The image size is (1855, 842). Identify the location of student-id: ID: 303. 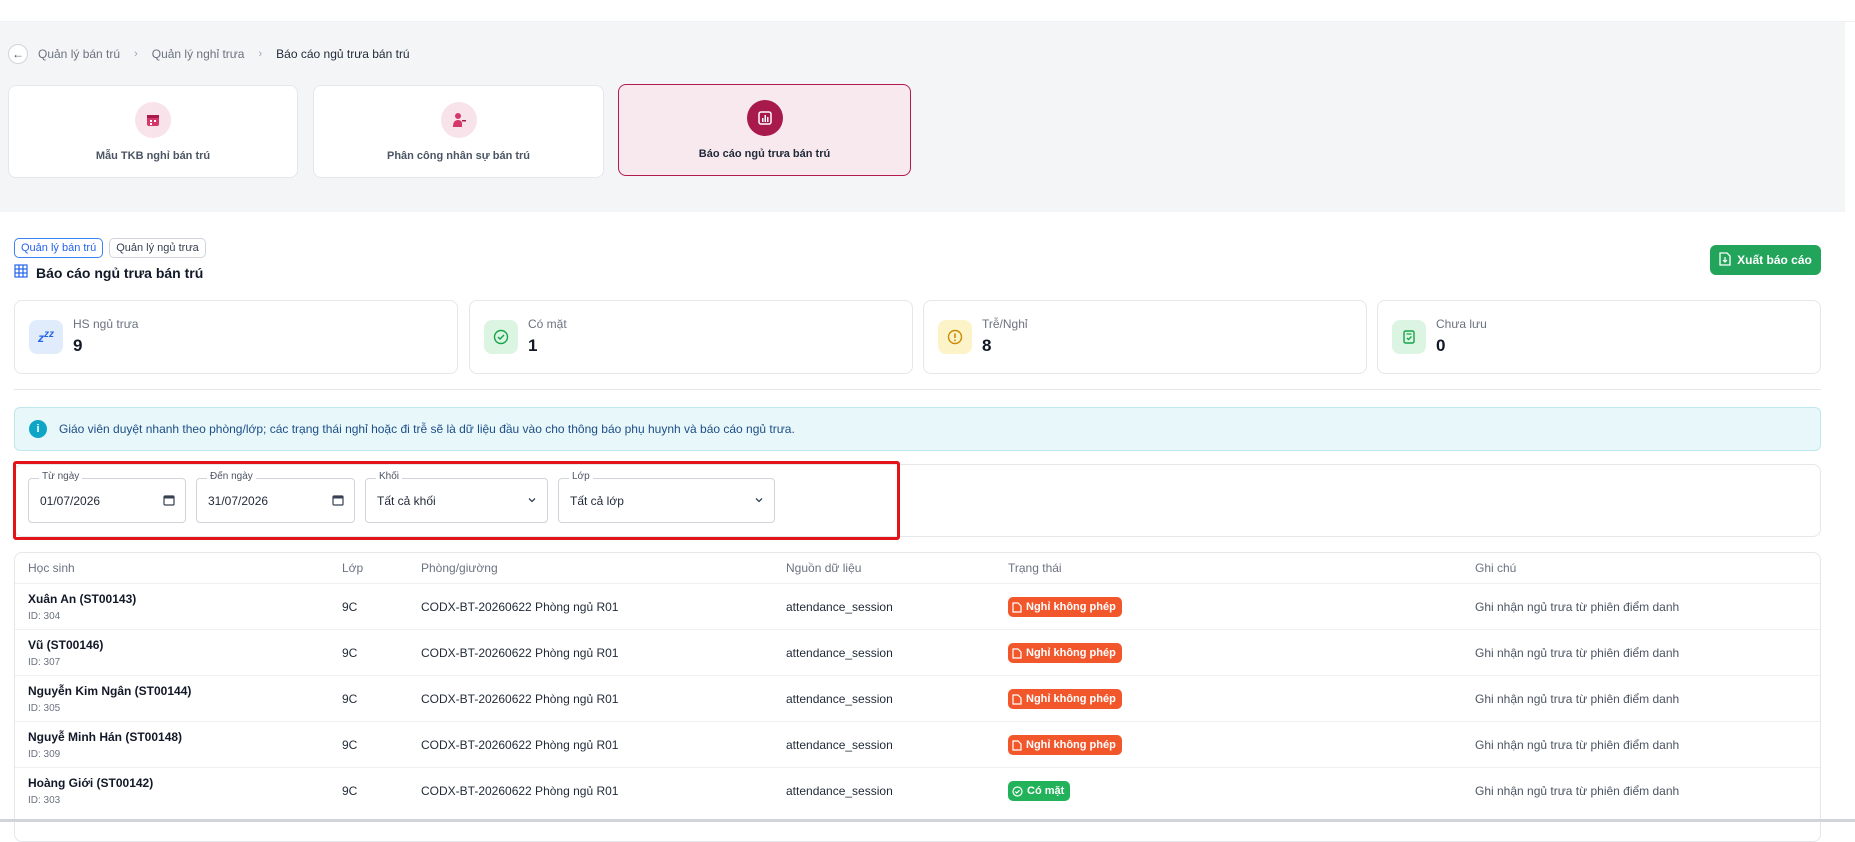
(44, 800).